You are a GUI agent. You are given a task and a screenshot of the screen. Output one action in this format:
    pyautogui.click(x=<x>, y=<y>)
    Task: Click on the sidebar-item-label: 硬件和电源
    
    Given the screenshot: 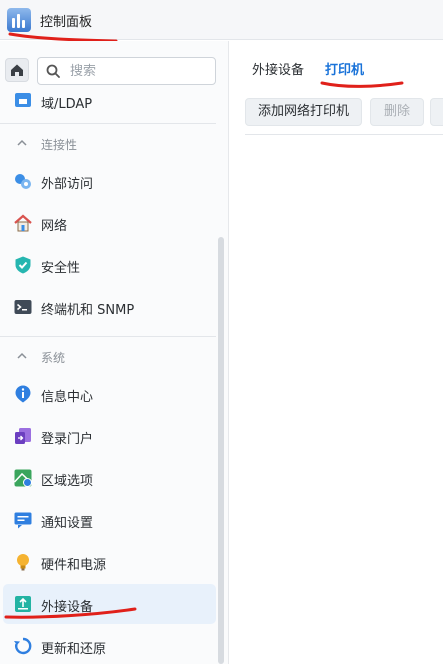 What is the action you would take?
    pyautogui.click(x=74, y=565)
    